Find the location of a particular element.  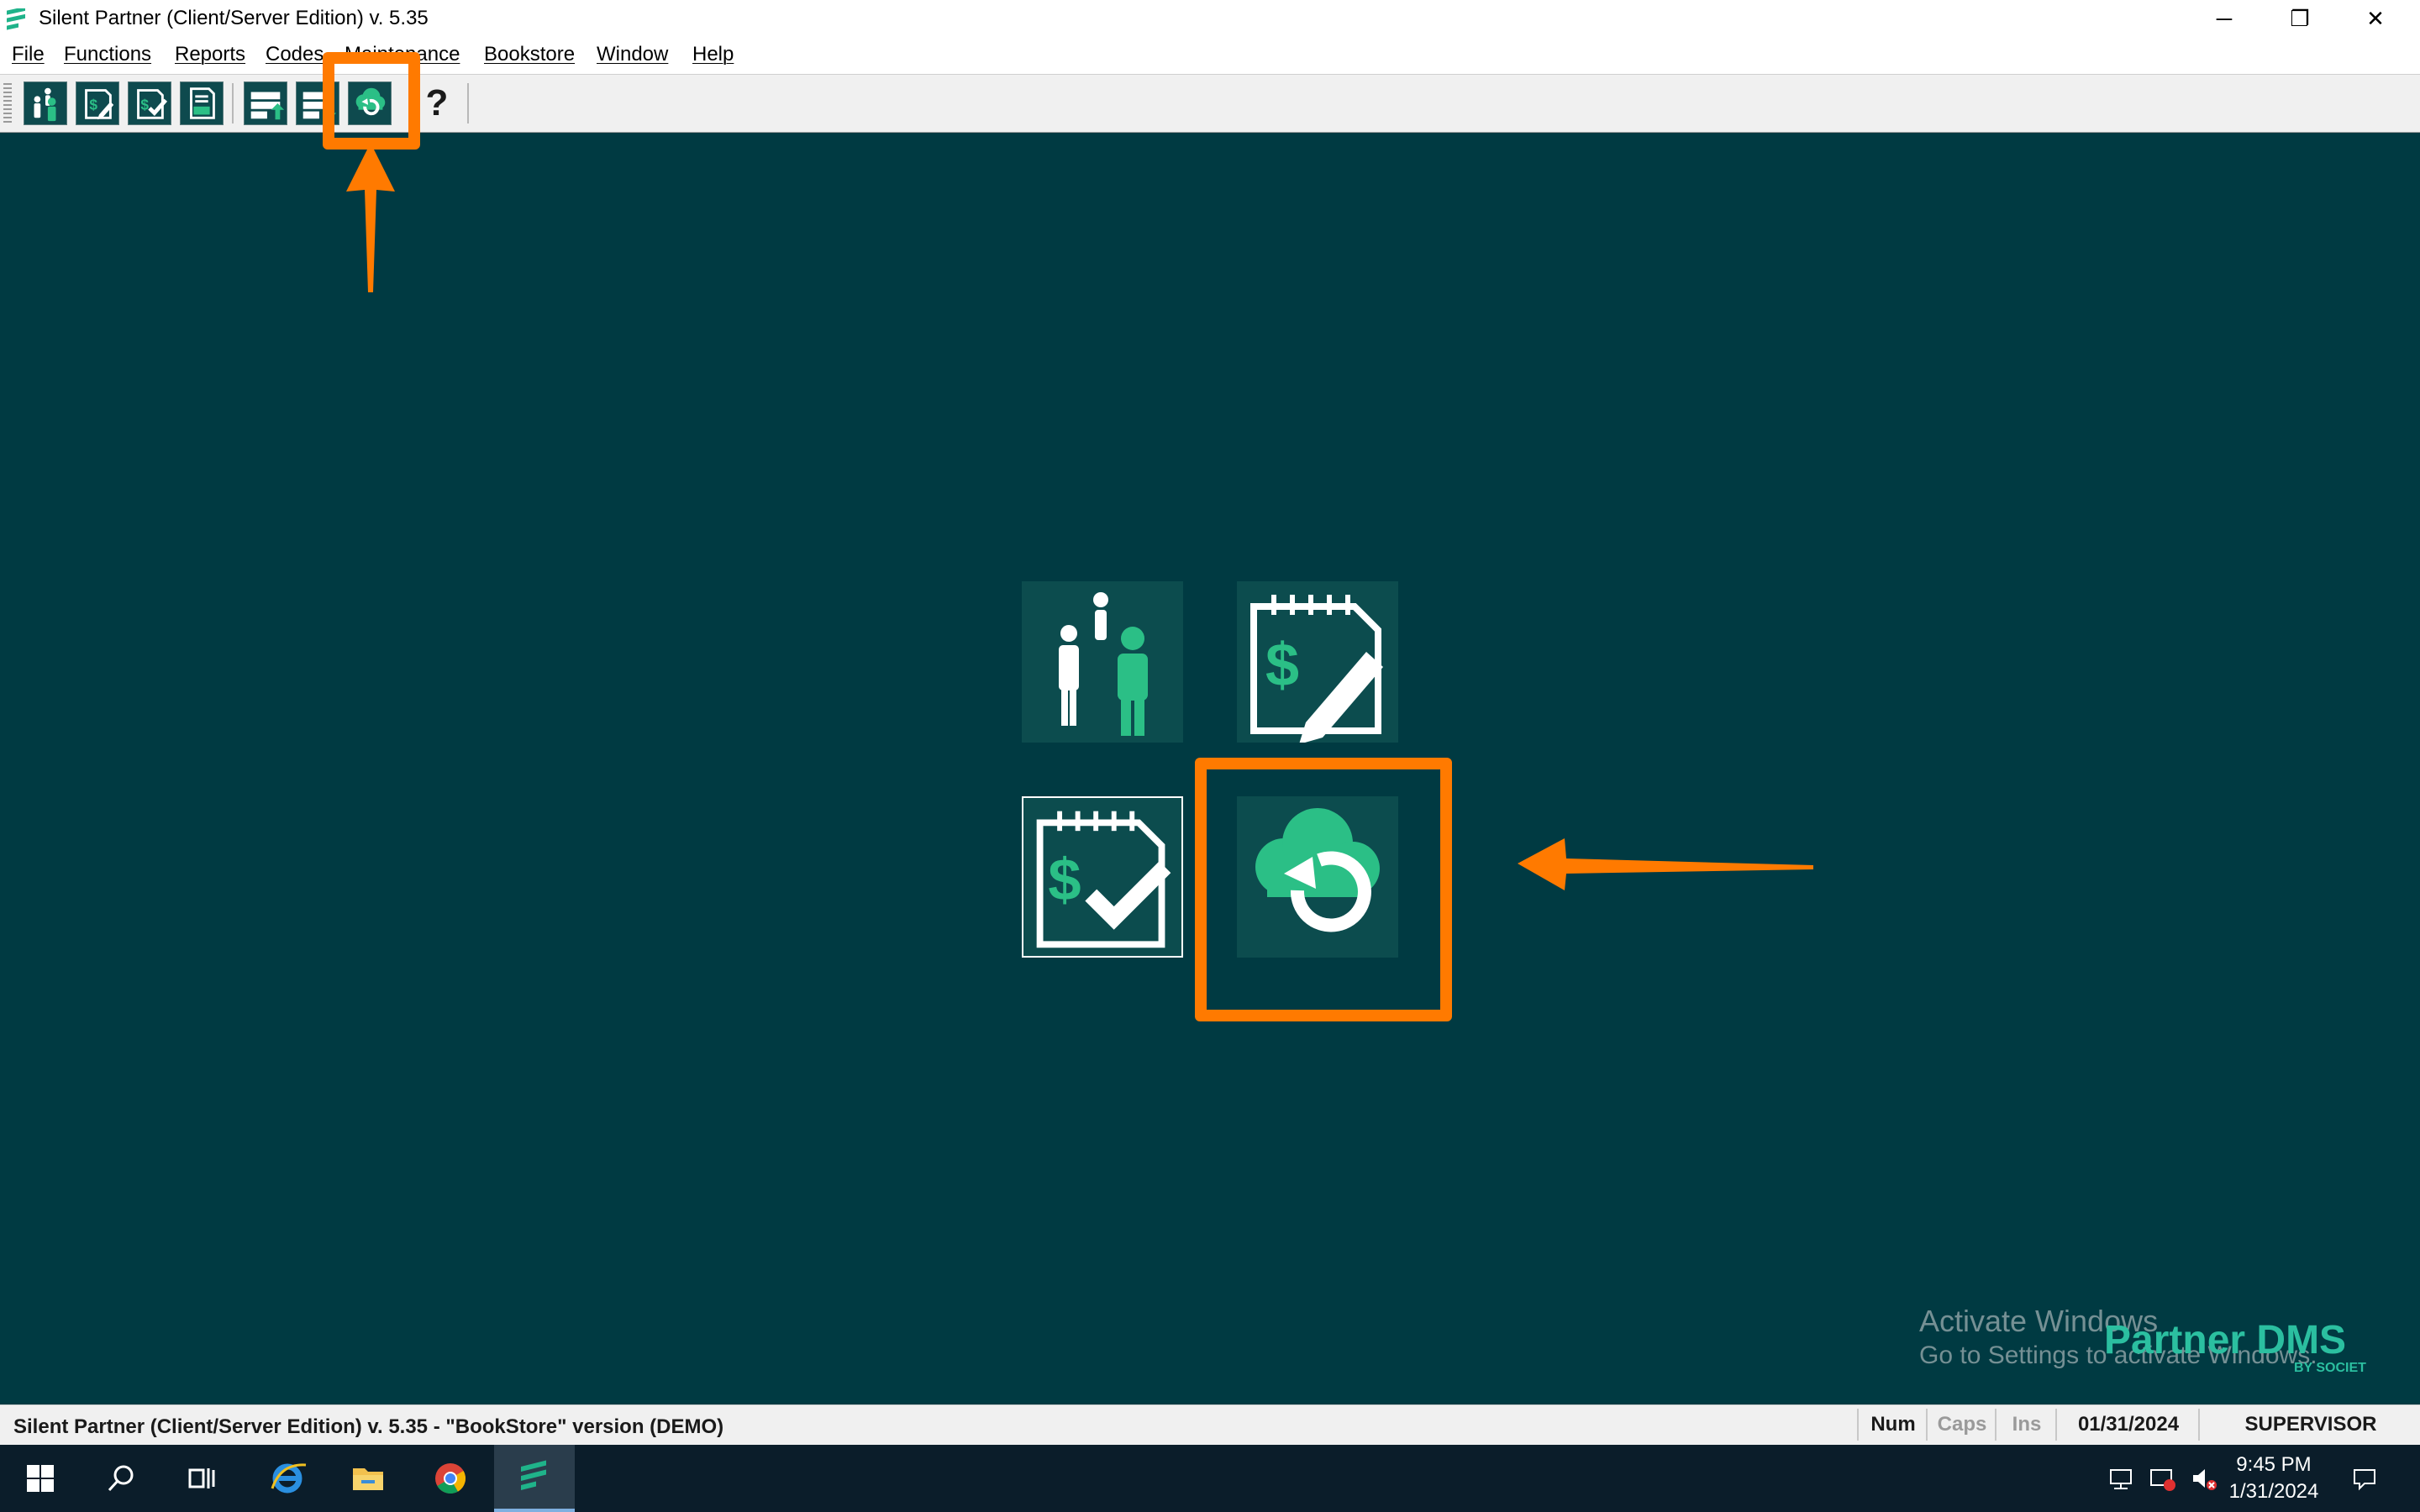

tile-customers is located at coordinates (1103, 662).